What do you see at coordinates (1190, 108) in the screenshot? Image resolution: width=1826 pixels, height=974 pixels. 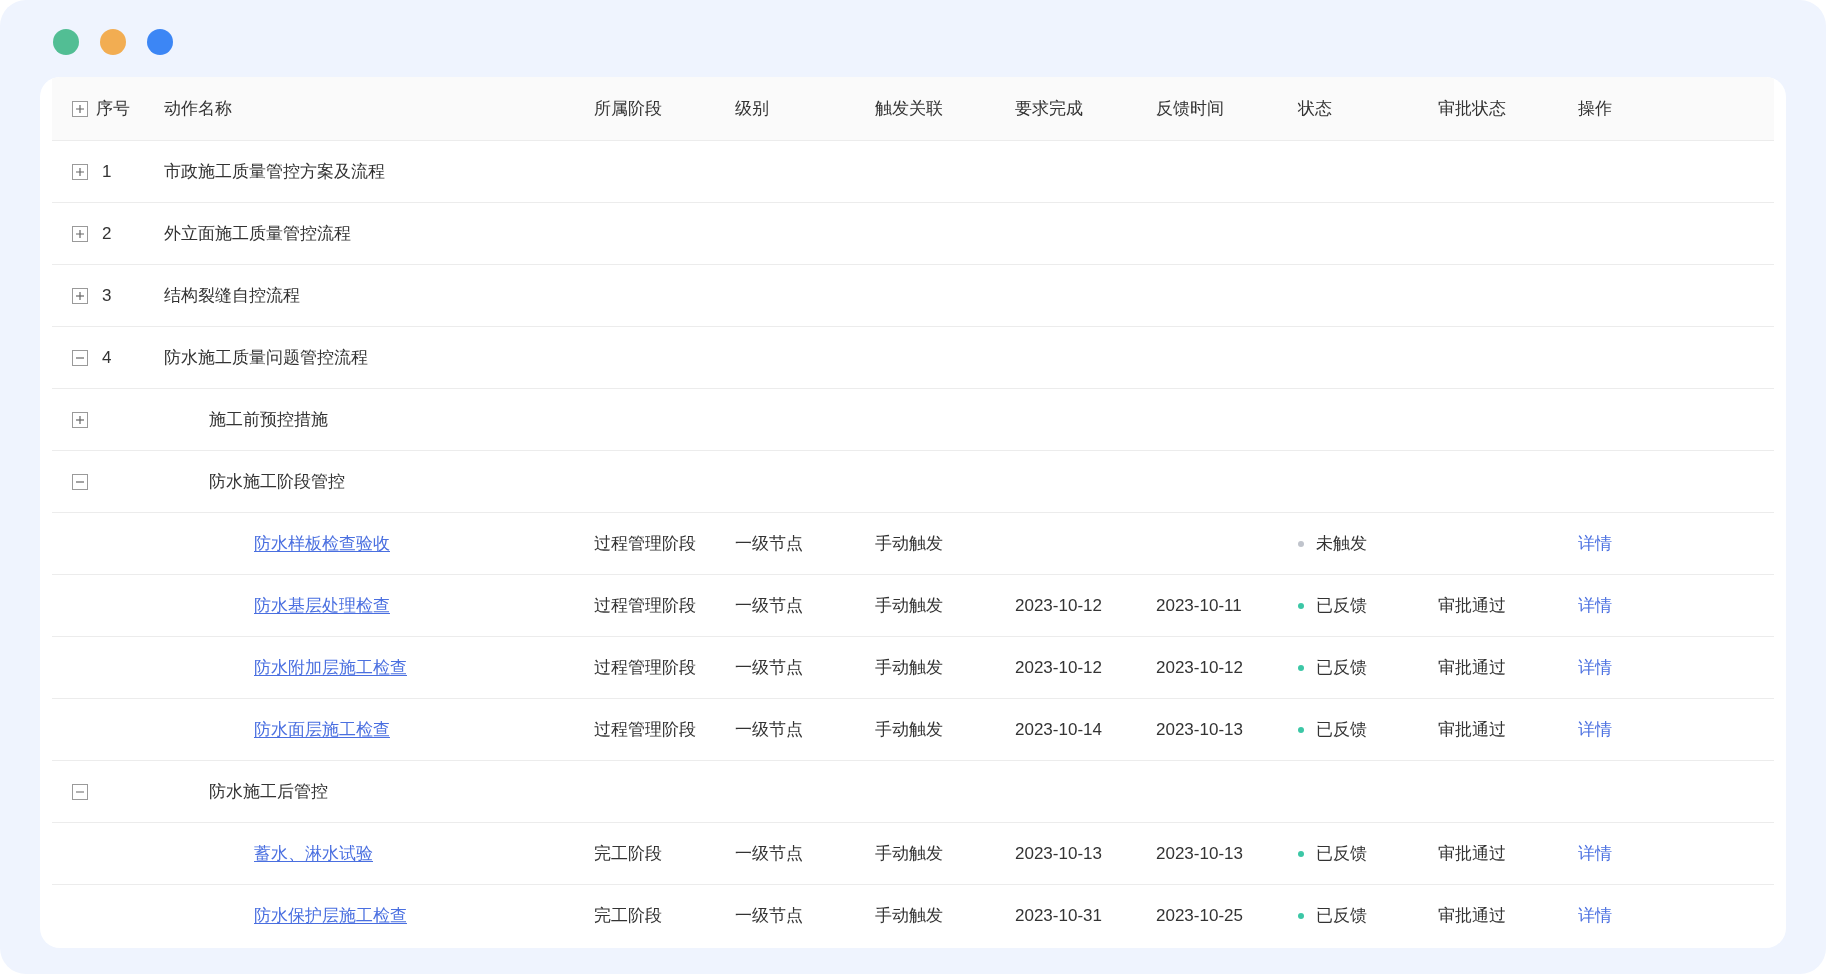 I see `column-header: 反馈时间` at bounding box center [1190, 108].